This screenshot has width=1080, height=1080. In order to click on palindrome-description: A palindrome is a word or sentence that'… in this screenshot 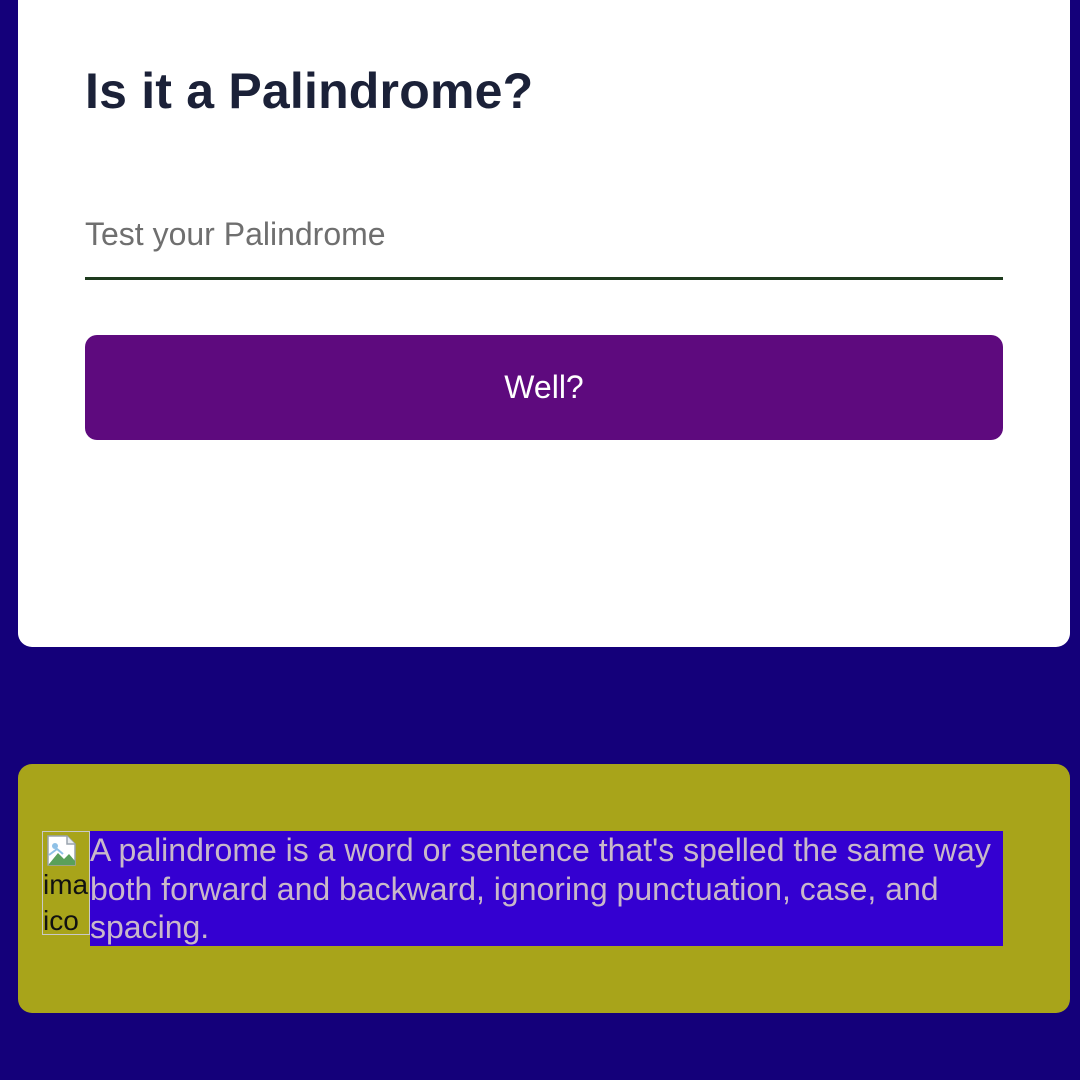, I will do `click(546, 888)`.